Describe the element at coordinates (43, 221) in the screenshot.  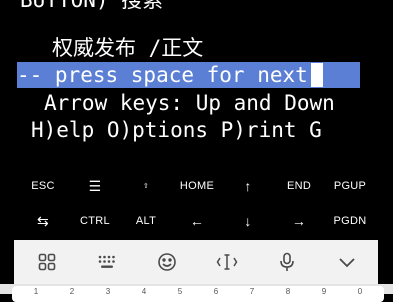
I see `tab-key: ⇆` at that location.